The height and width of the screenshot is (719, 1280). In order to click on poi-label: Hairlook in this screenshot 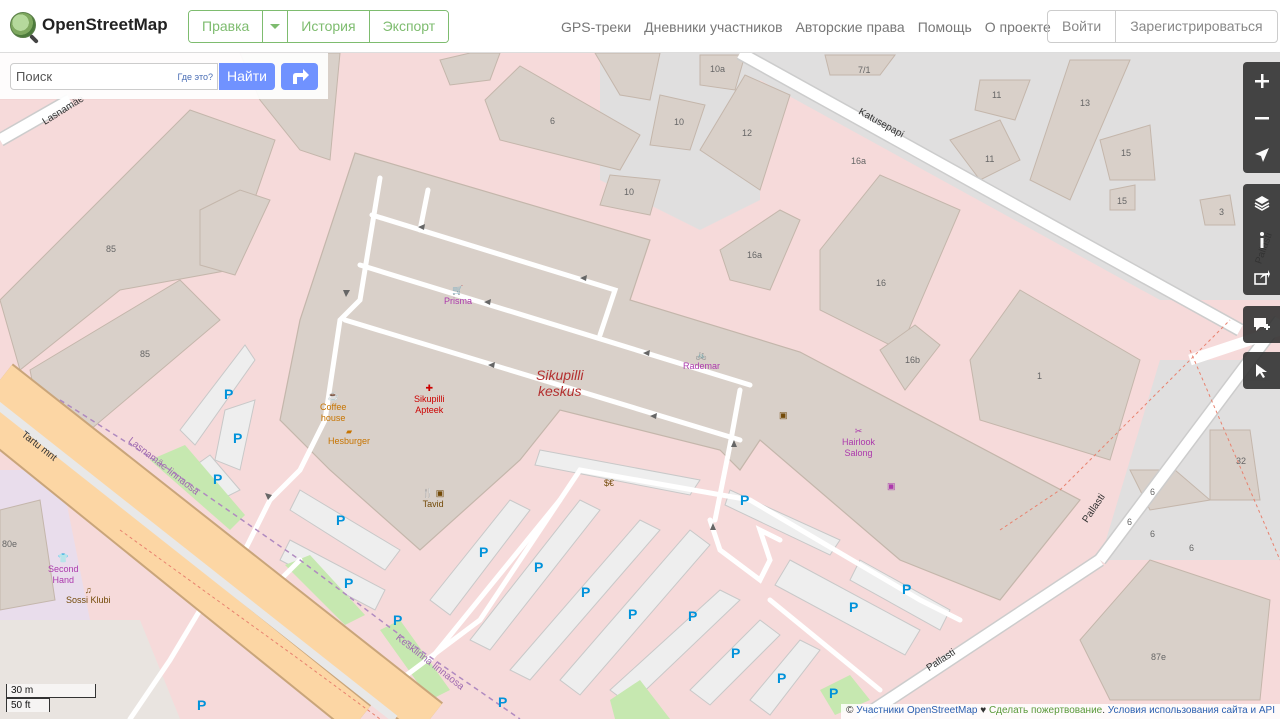, I will do `click(859, 442)`.